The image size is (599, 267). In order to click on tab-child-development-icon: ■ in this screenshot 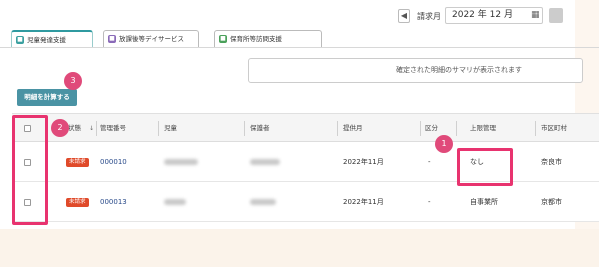, I will do `click(20, 40)`.